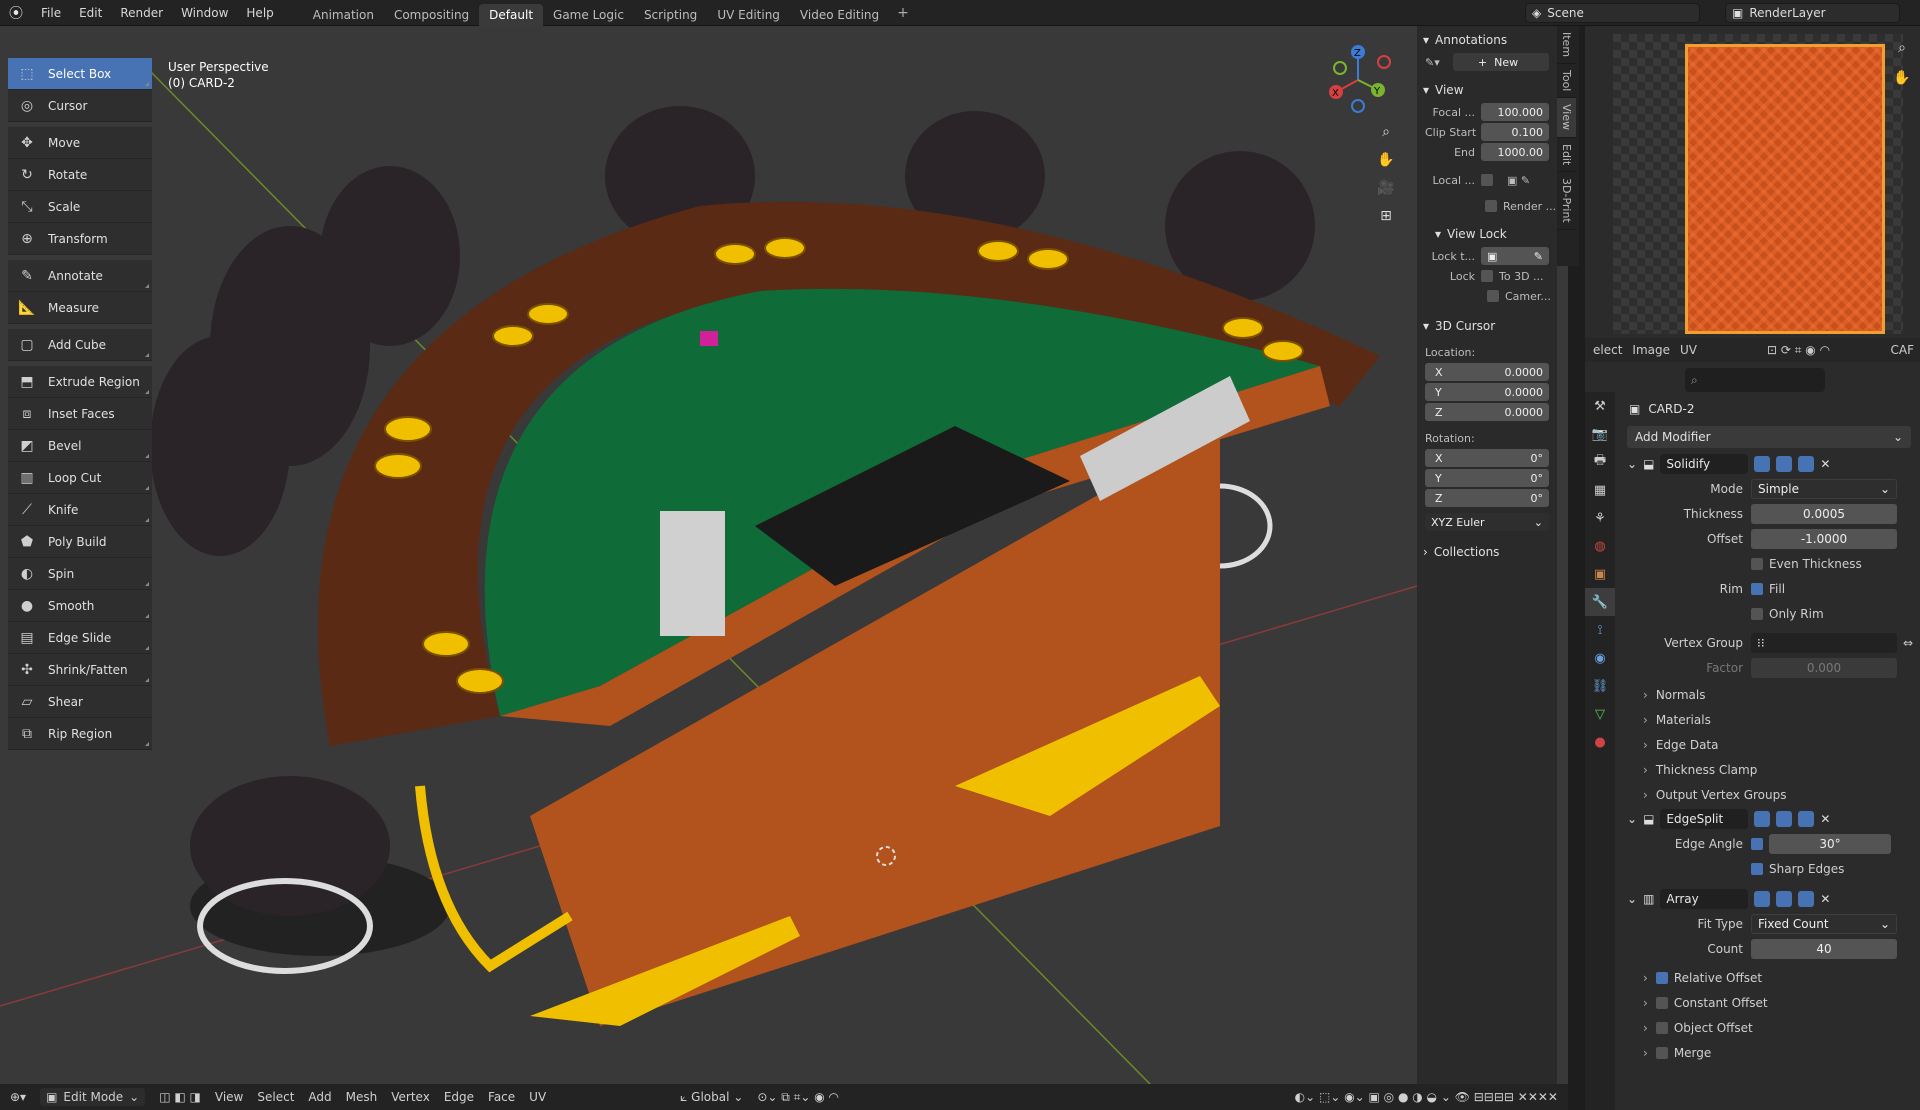  I want to click on cursor-location-x-field: X 0.0000, so click(1487, 372).